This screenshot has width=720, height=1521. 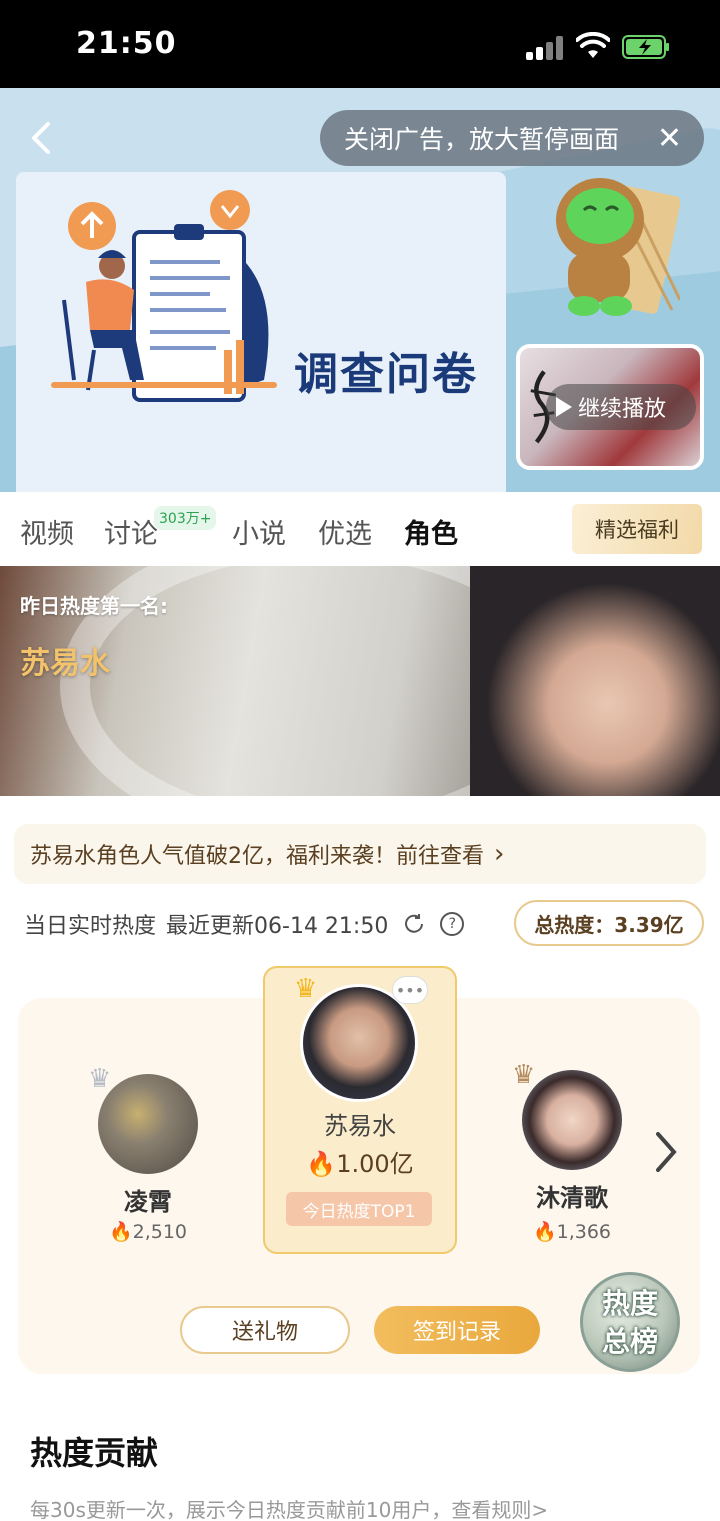 What do you see at coordinates (593, 45) in the screenshot?
I see `wifi-icon` at bounding box center [593, 45].